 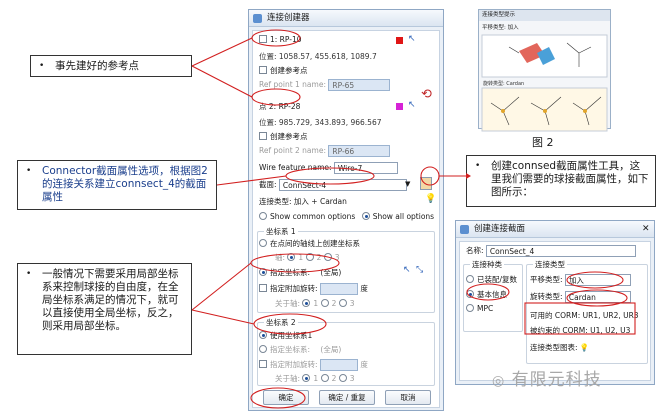 What do you see at coordinates (280, 39) in the screenshot?
I see `point1-row: 1: RP-10` at bounding box center [280, 39].